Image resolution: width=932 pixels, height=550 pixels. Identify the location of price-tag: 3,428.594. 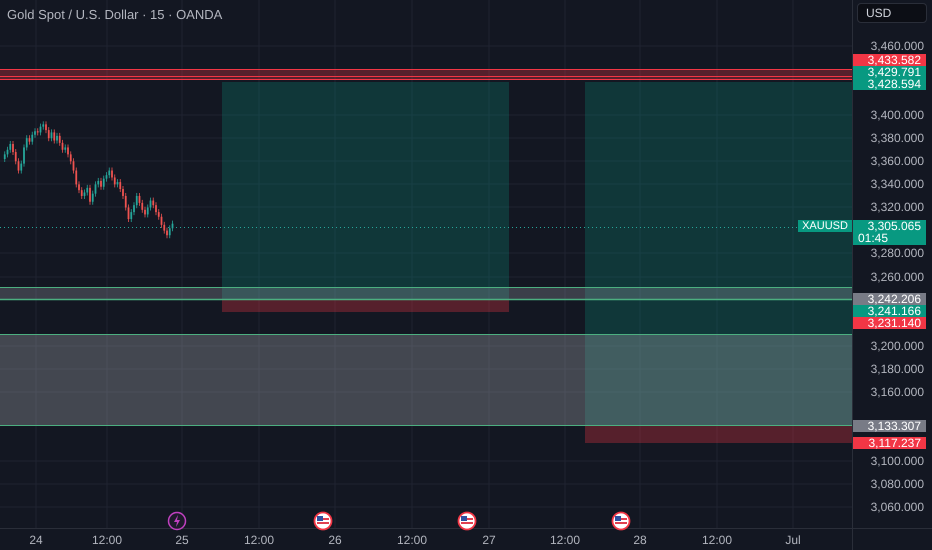
(889, 84).